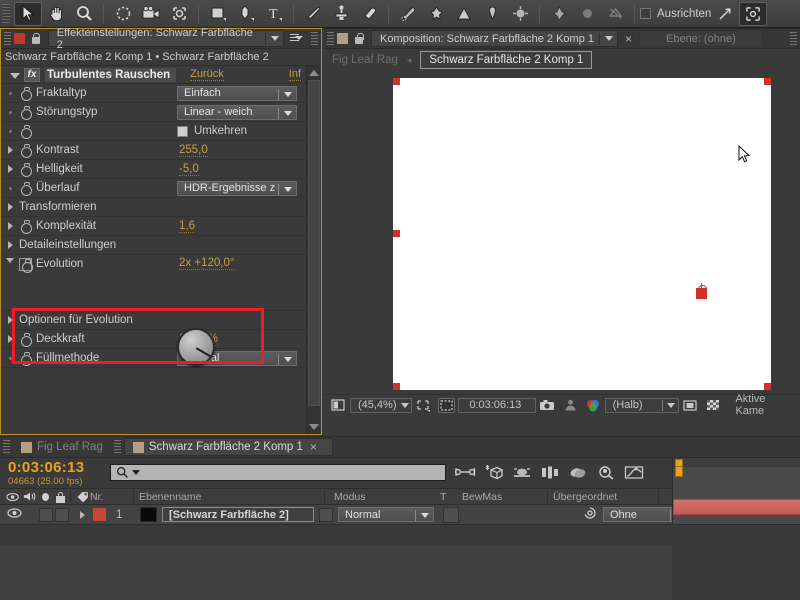 This screenshot has width=800, height=600. What do you see at coordinates (189, 169) in the screenshot?
I see `helligkeit-value: -5,0` at bounding box center [189, 169].